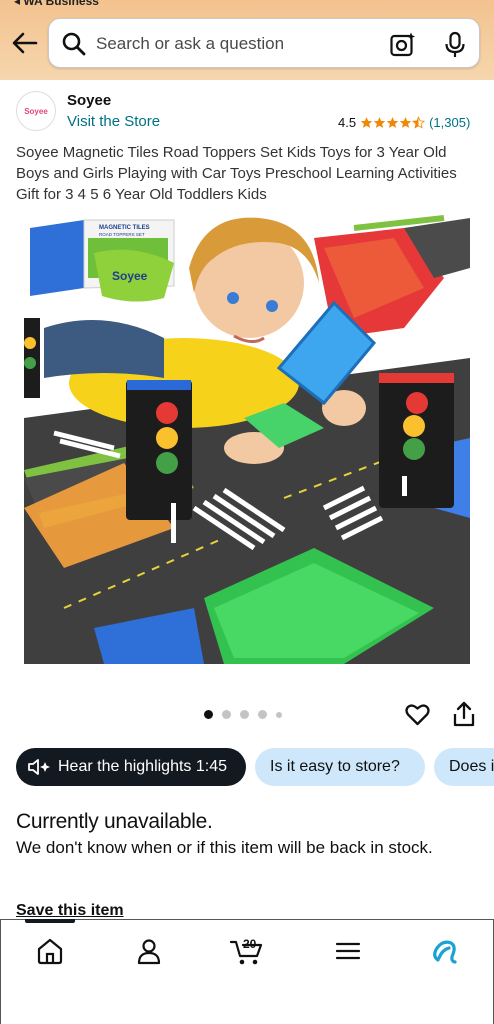 This screenshot has width=494, height=1024. What do you see at coordinates (444, 951) in the screenshot?
I see `rufus-icon` at bounding box center [444, 951].